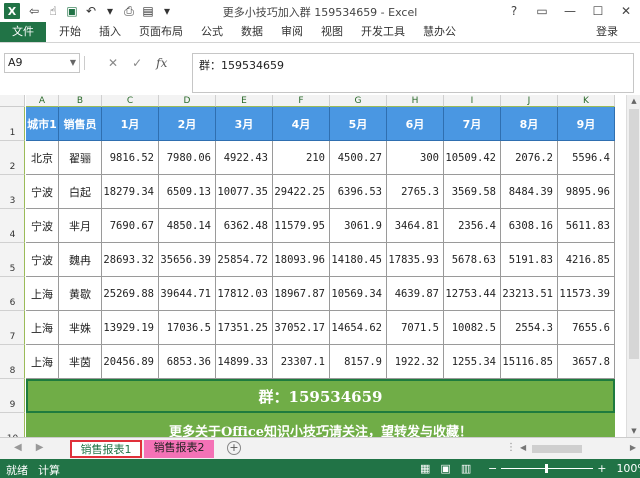 The width and height of the screenshot is (640, 478). Describe the element at coordinates (244, 226) in the screenshot. I see `sales-value-cell: 6362.48` at that location.